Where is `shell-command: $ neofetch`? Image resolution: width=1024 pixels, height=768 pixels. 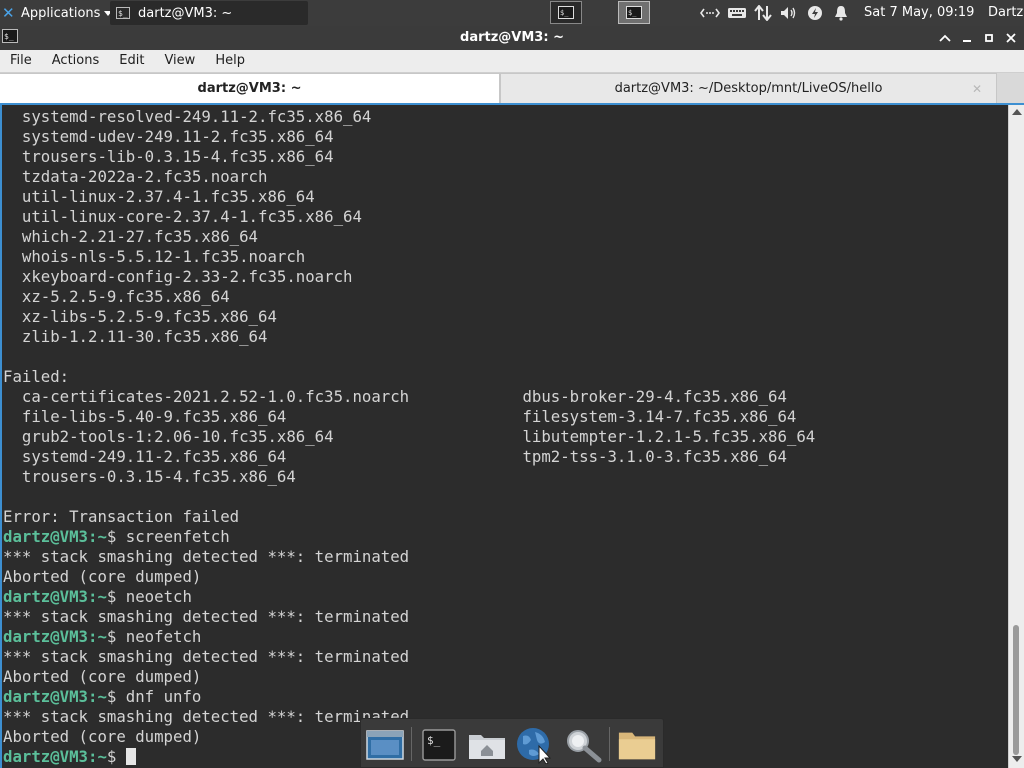 shell-command: $ neofetch is located at coordinates (154, 636).